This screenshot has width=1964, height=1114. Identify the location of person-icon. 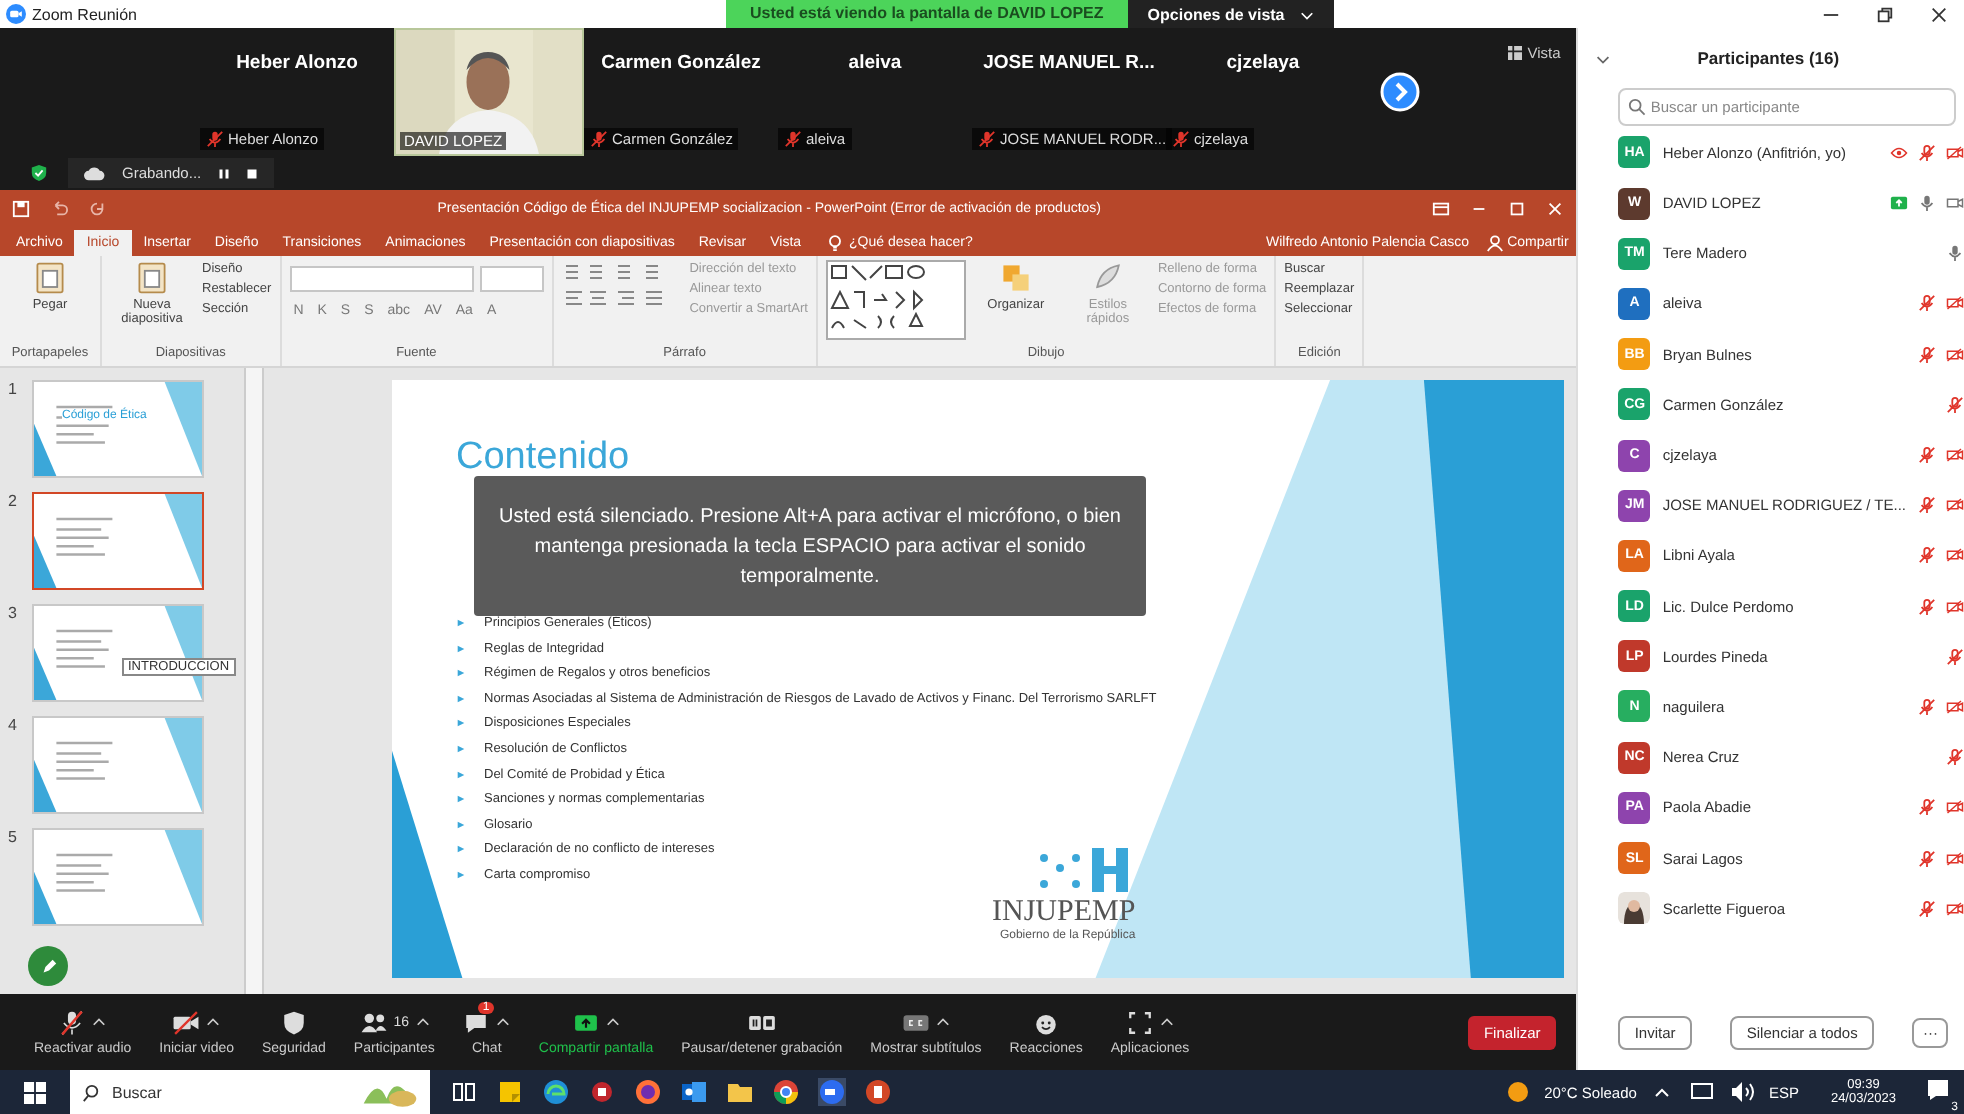
(1494, 243).